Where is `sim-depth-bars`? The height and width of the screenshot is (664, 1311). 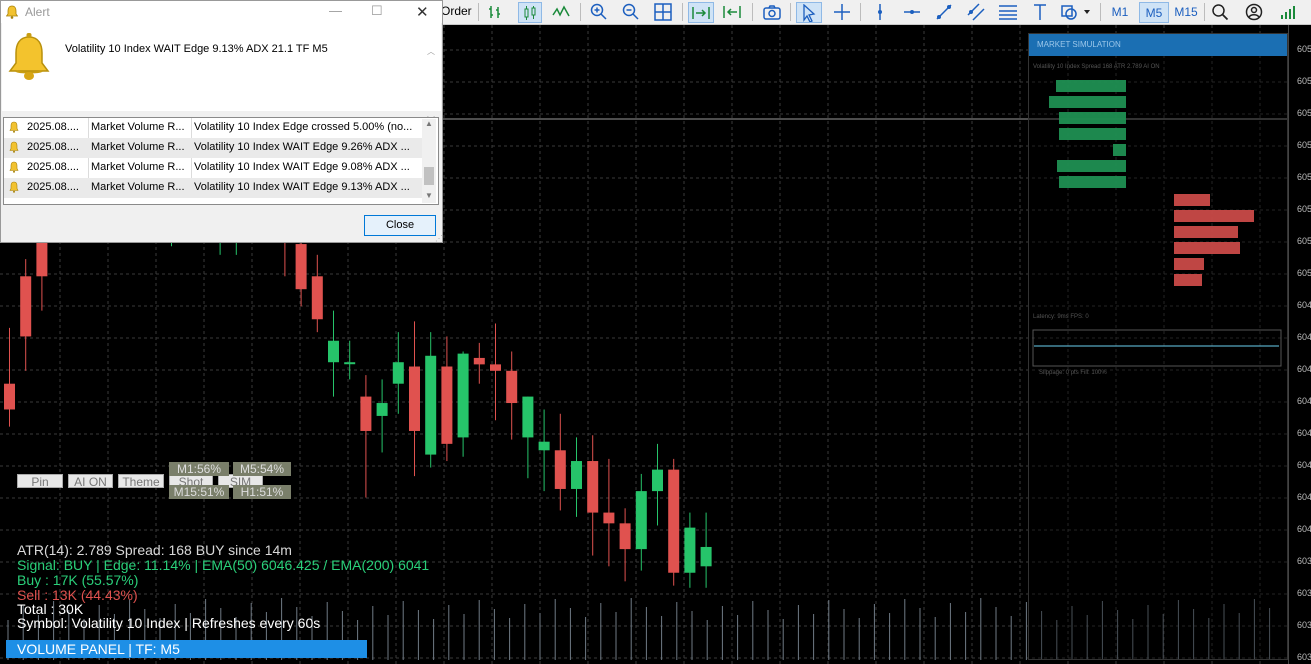
sim-depth-bars is located at coordinates (1157, 223).